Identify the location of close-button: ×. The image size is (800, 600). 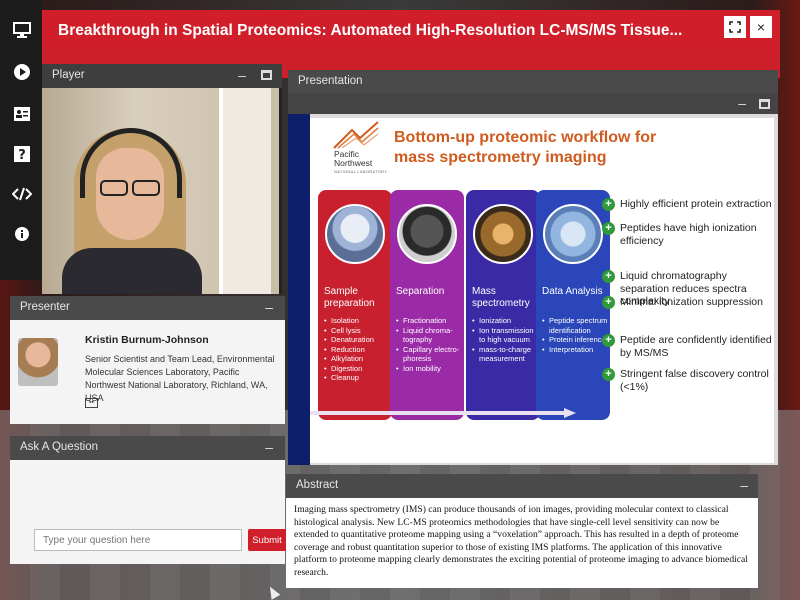
(761, 27).